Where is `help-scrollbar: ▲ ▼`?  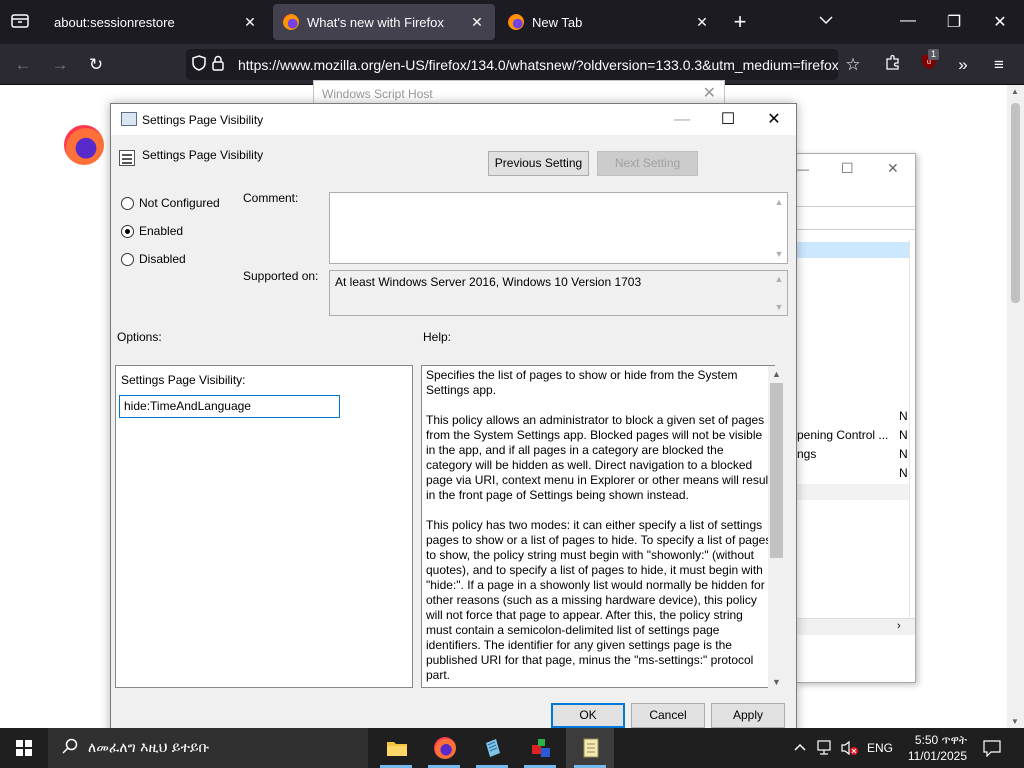
help-scrollbar: ▲ ▼ is located at coordinates (776, 528).